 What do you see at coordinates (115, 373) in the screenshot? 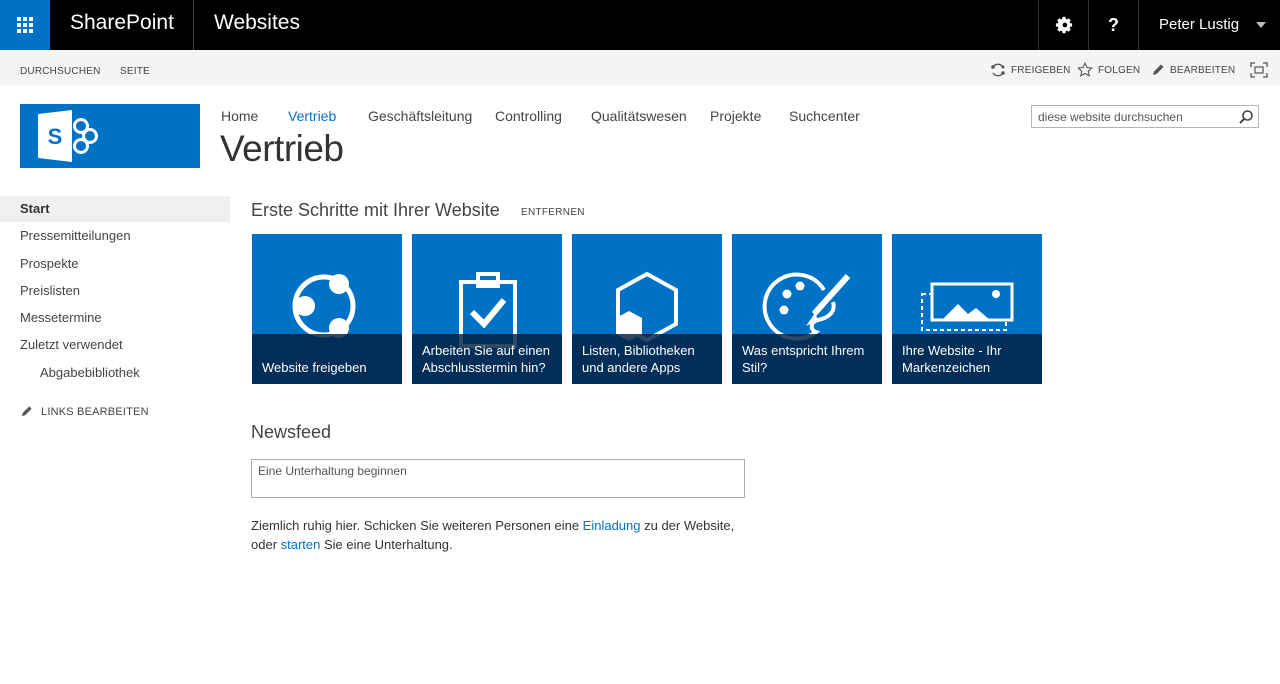
I see `quicklaunch-abgabebibliothek: Abgabebibliothek` at bounding box center [115, 373].